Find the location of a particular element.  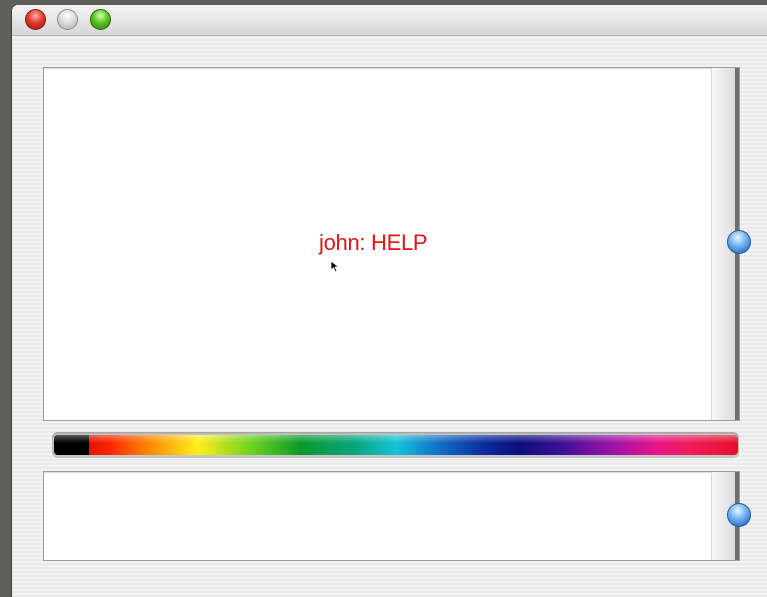

close-button is located at coordinates (35, 19).